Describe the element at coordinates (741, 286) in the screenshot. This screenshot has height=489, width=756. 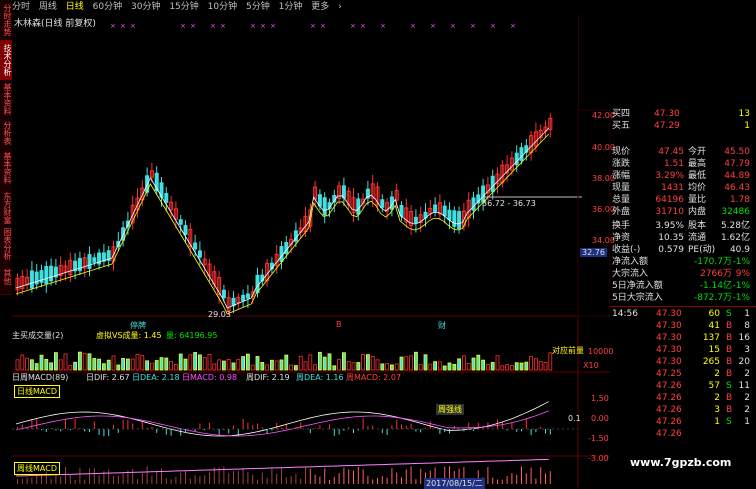
I see `flow-pct: -1%` at that location.